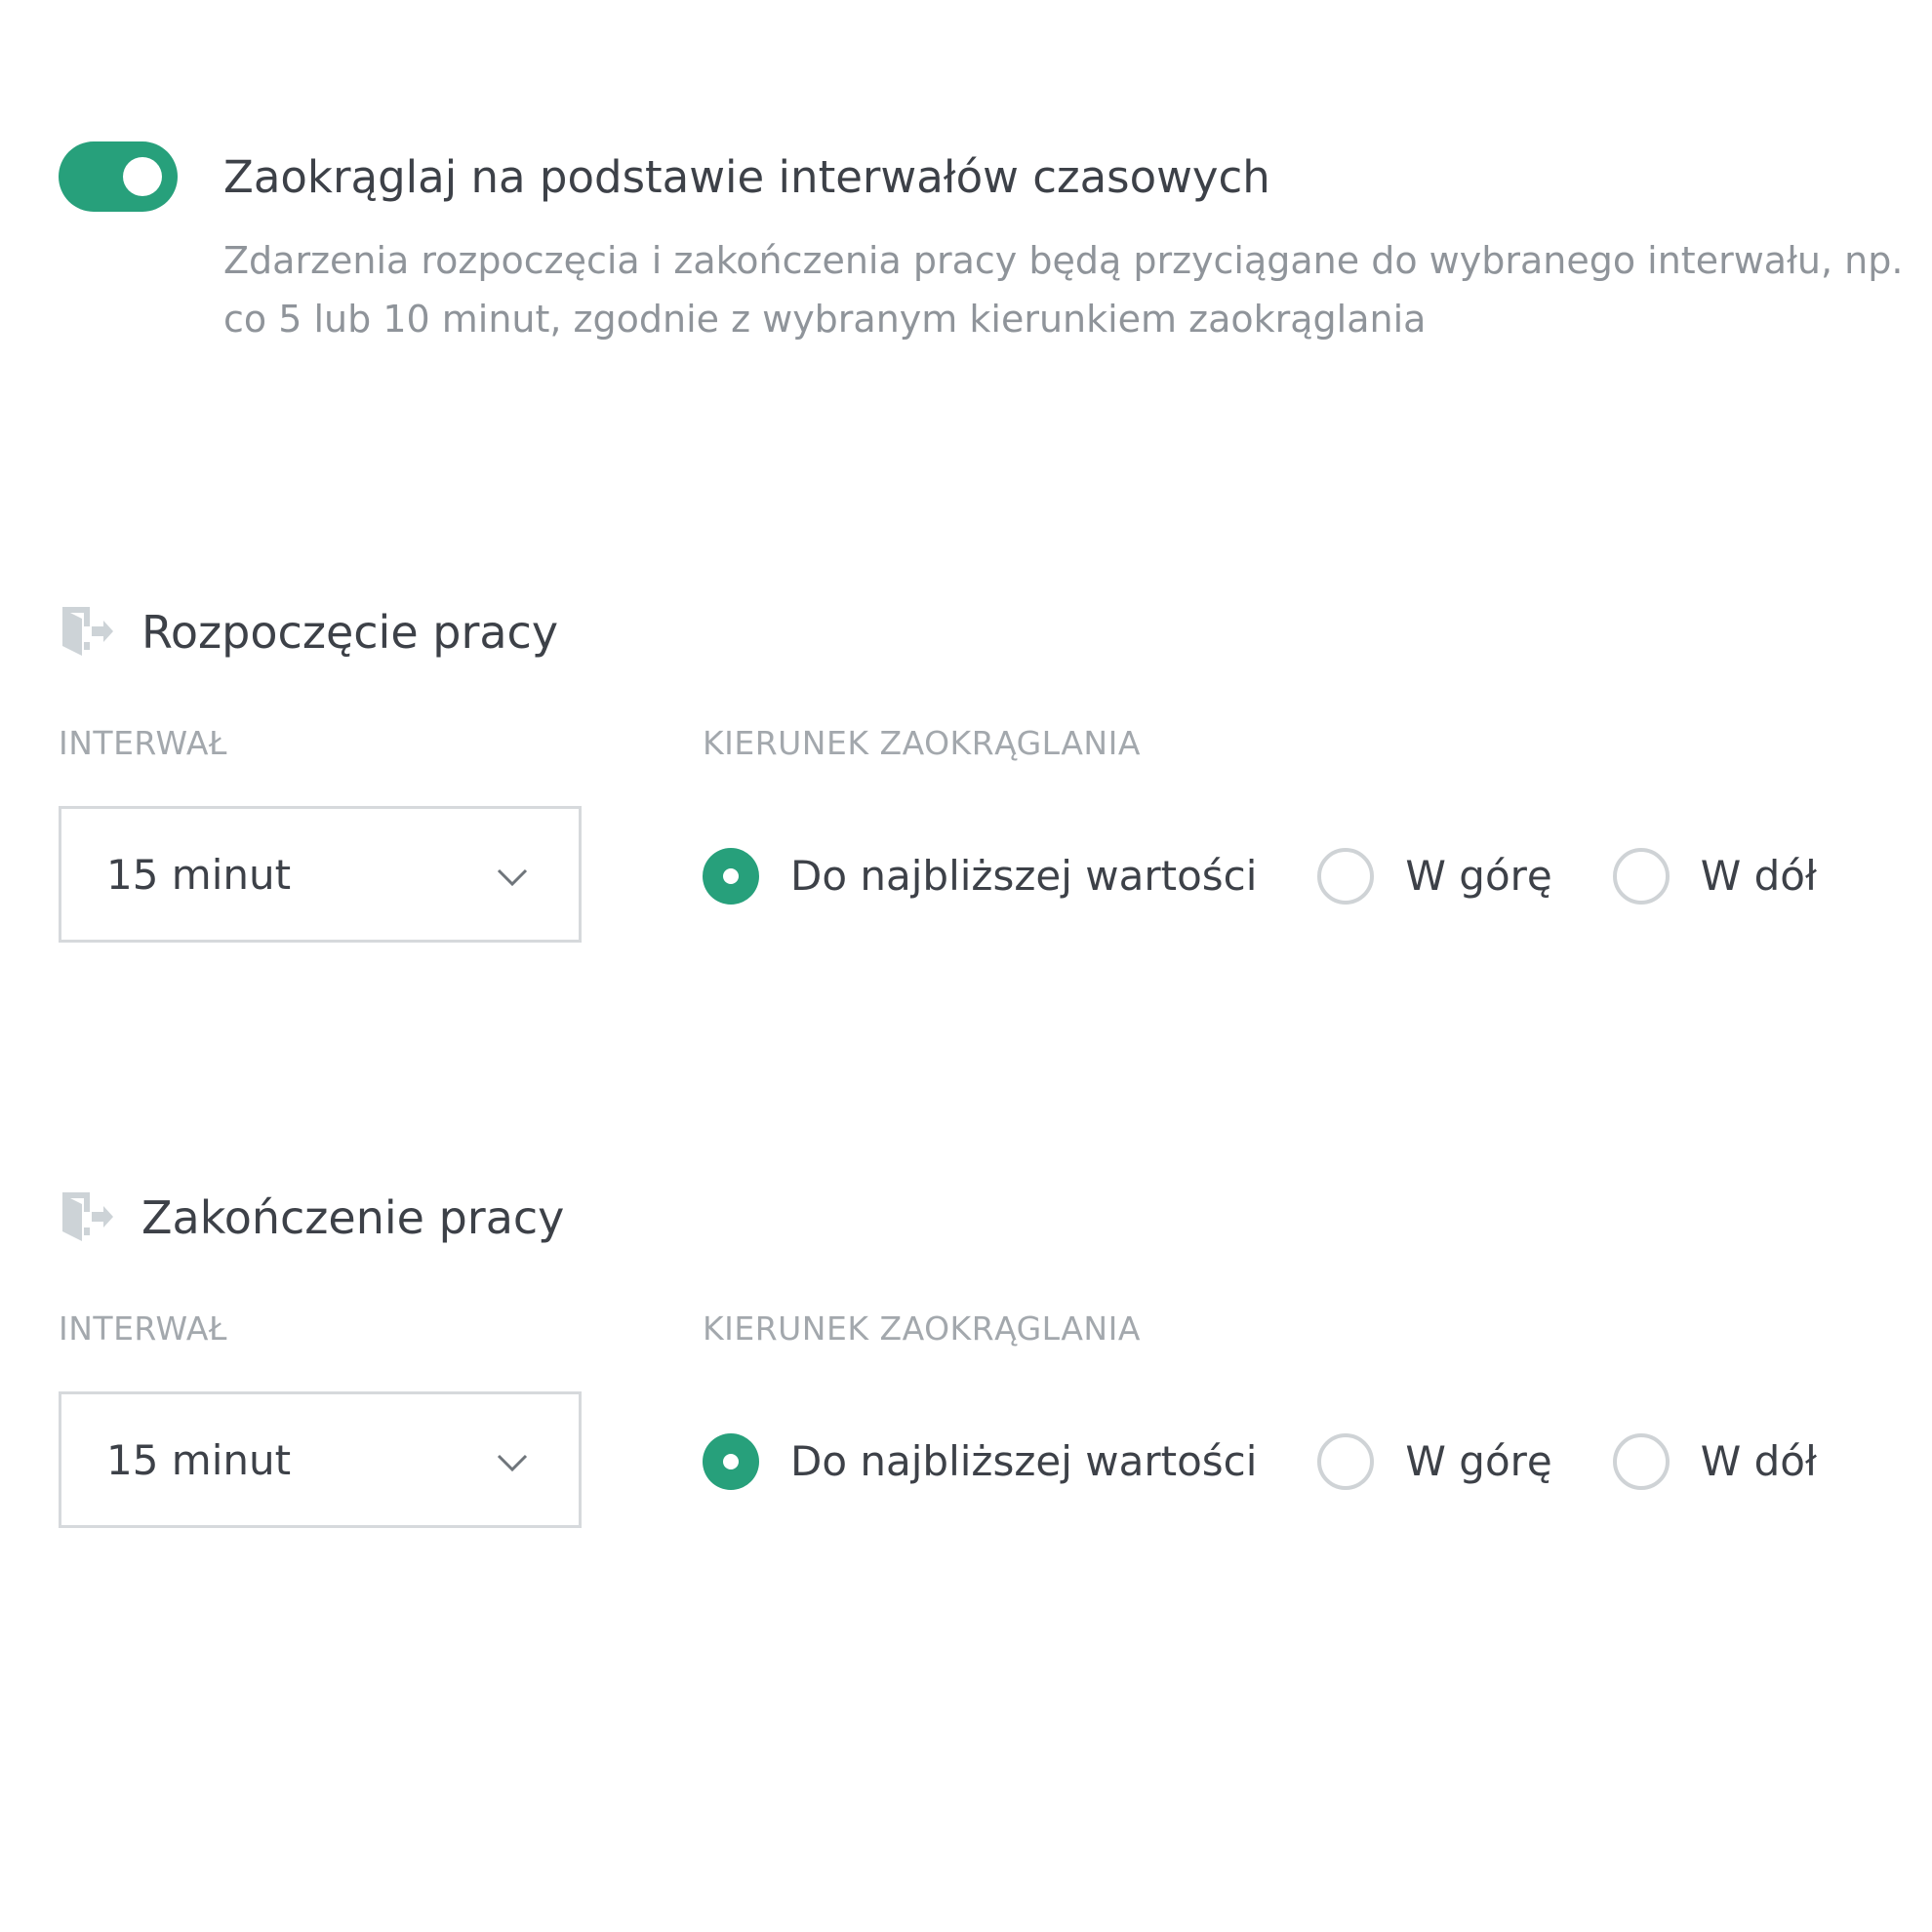 This screenshot has width=1932, height=1932. What do you see at coordinates (87, 631) in the screenshot?
I see `door-enter-icon` at bounding box center [87, 631].